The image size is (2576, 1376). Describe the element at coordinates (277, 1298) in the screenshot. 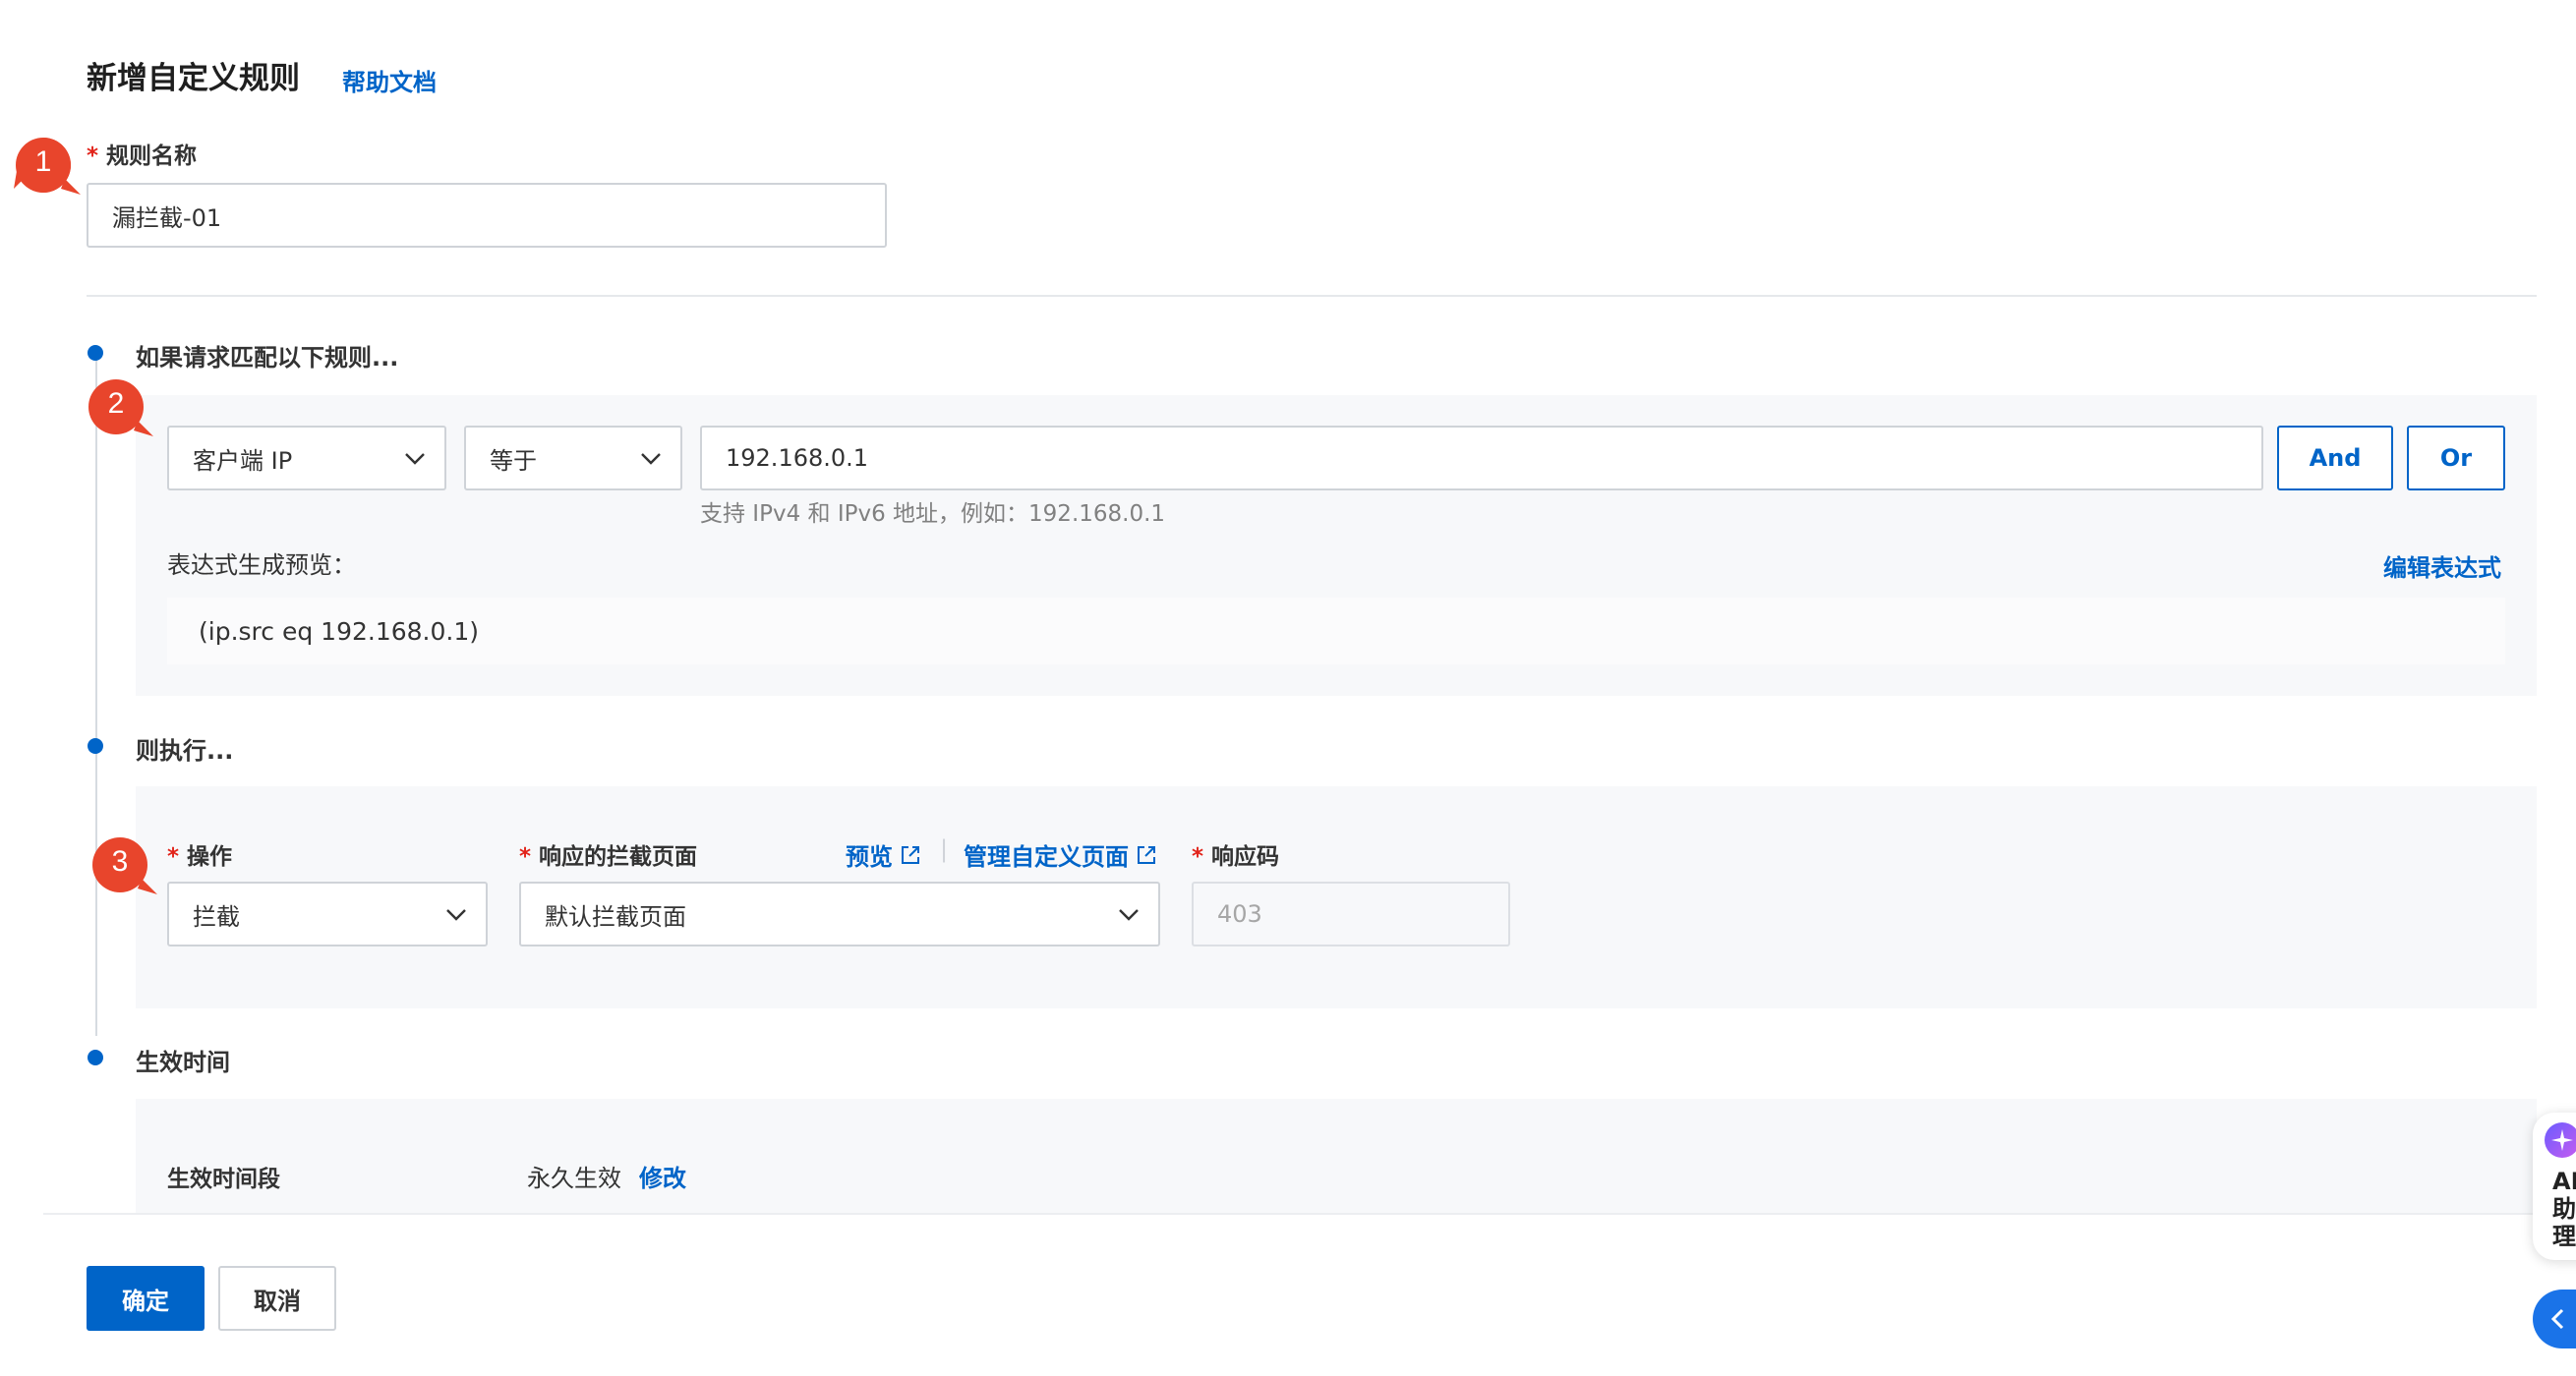

I see `cancel-button: 取消` at that location.